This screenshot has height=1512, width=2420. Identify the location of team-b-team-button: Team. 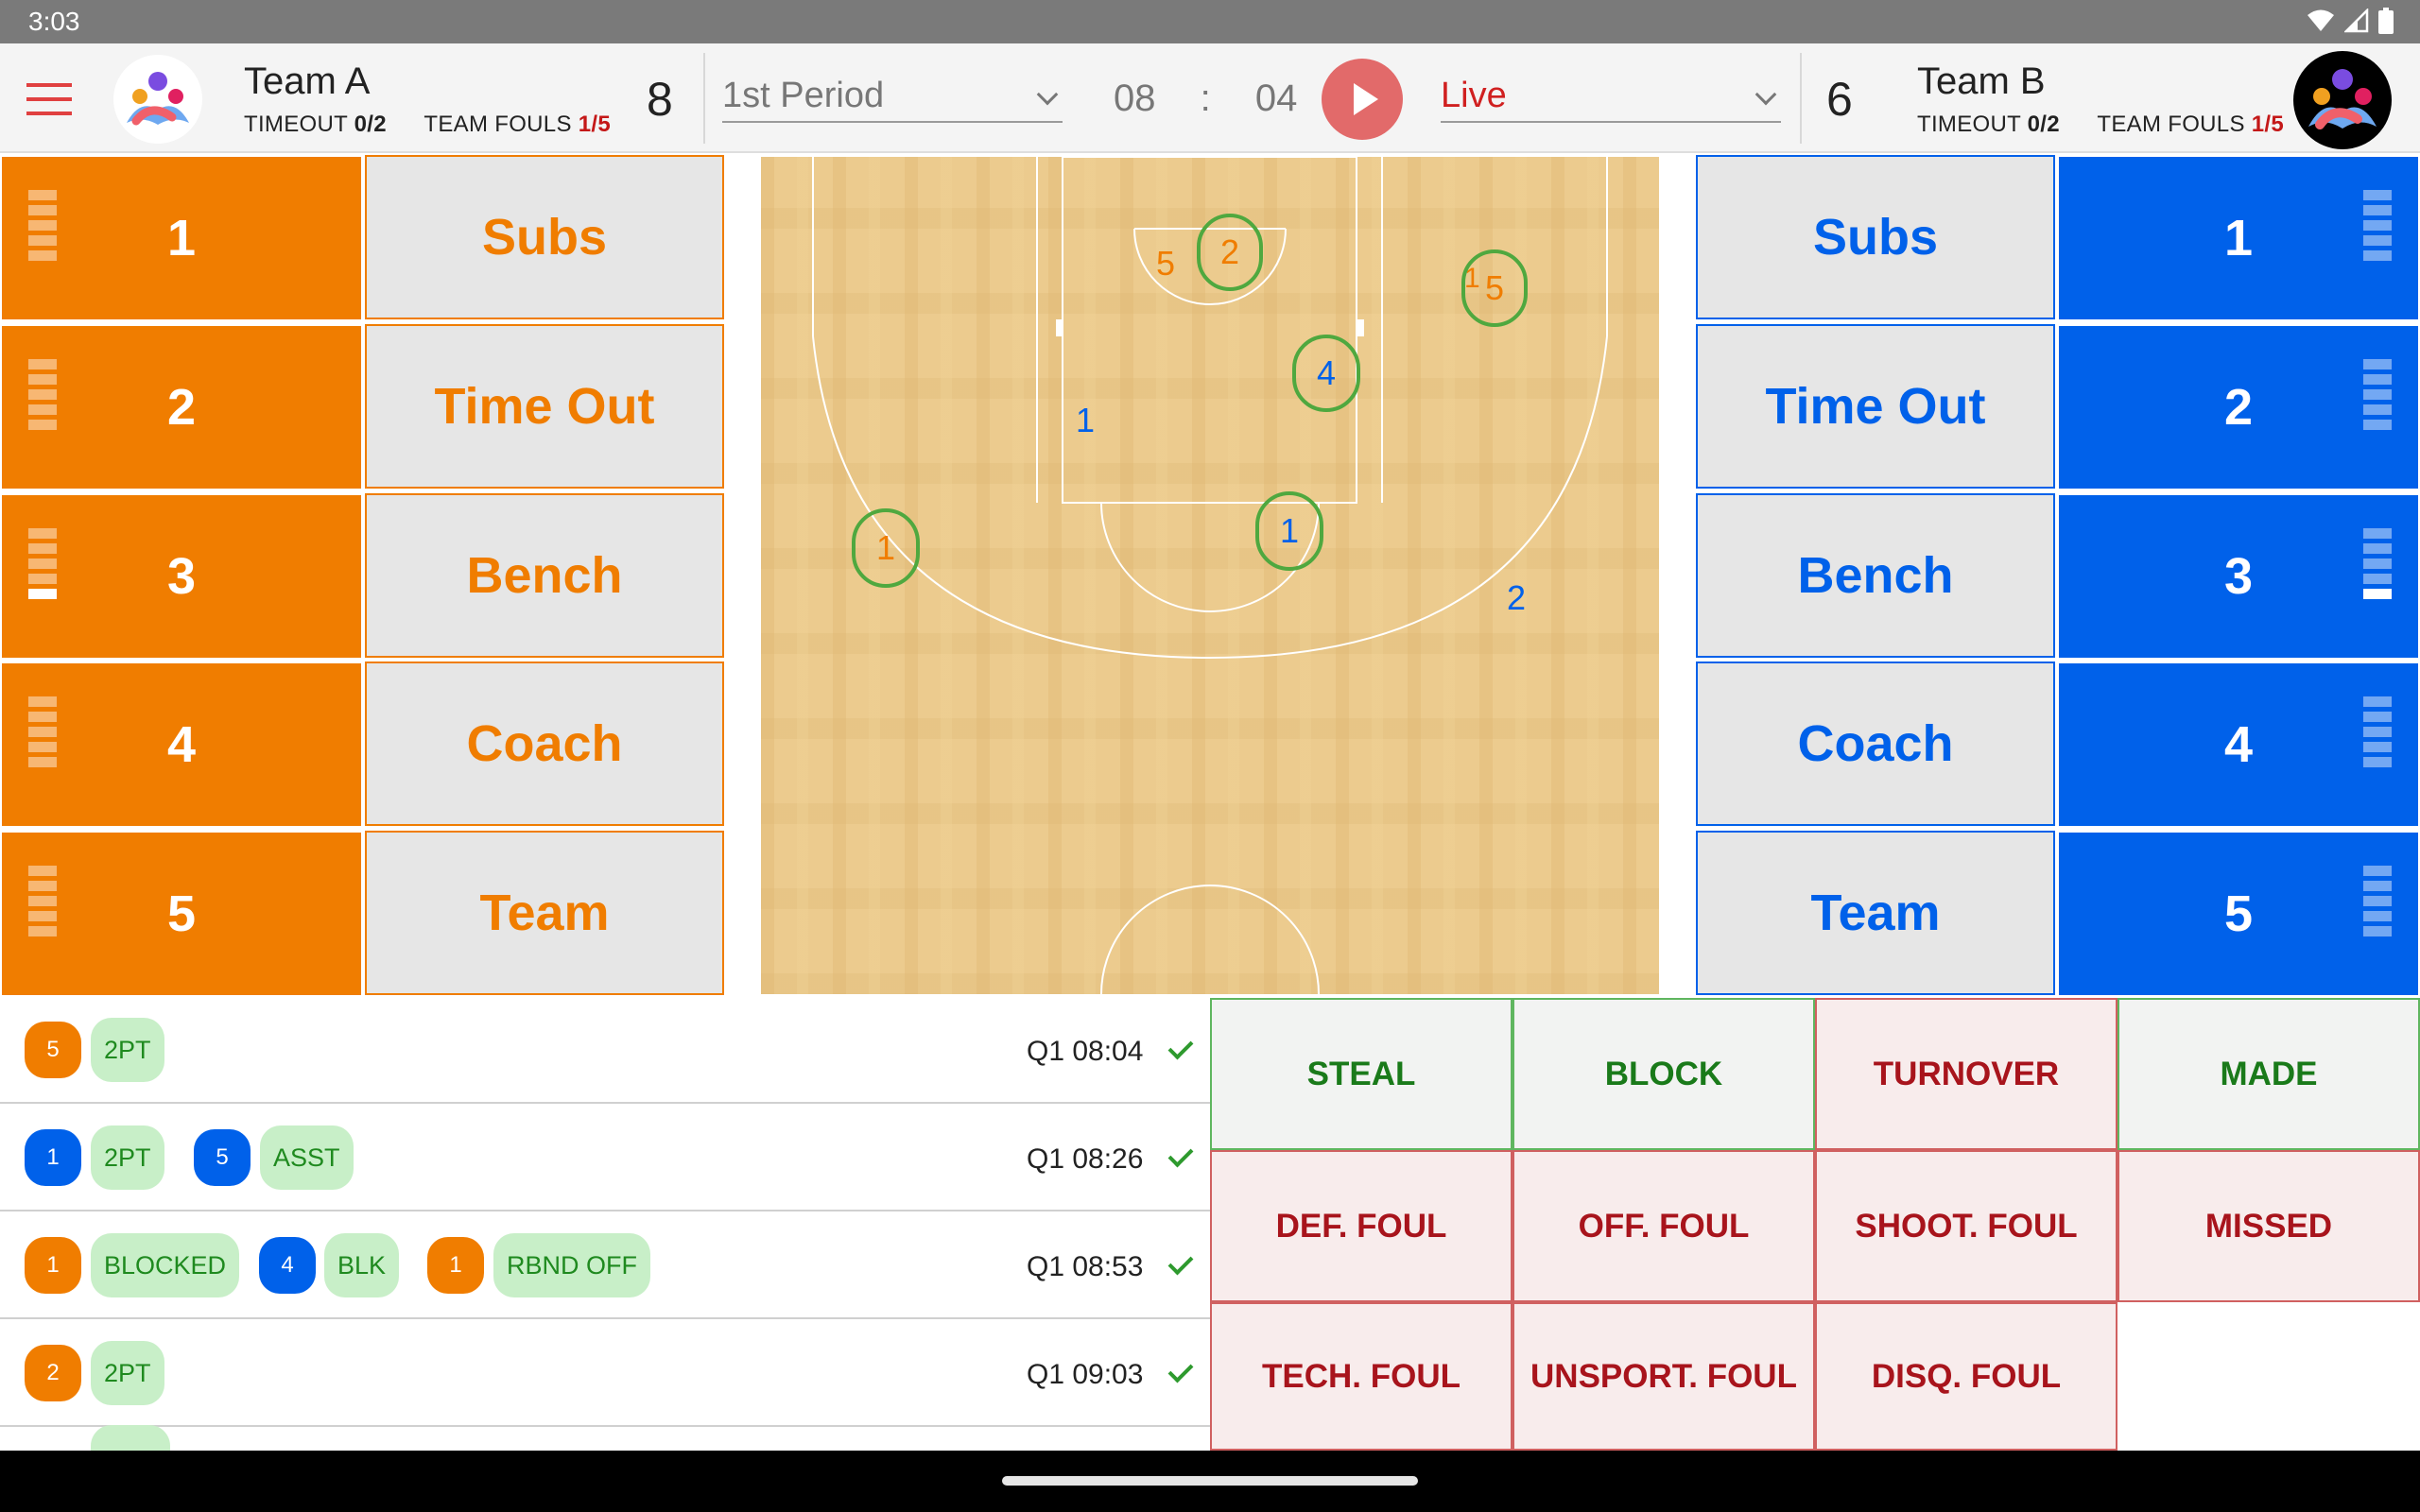
(1875, 913).